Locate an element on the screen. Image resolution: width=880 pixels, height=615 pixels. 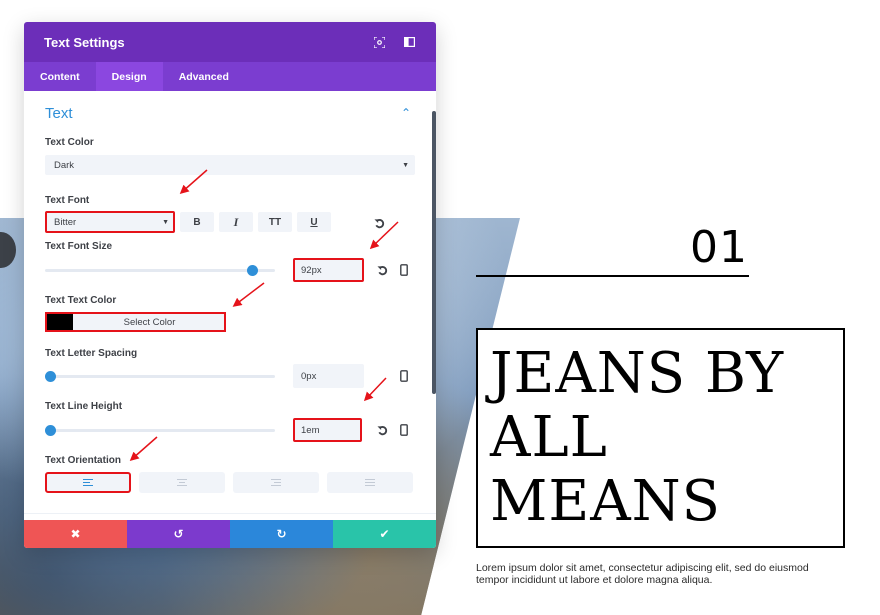
text-color-select: Dark ▼ is located at coordinates (230, 165).